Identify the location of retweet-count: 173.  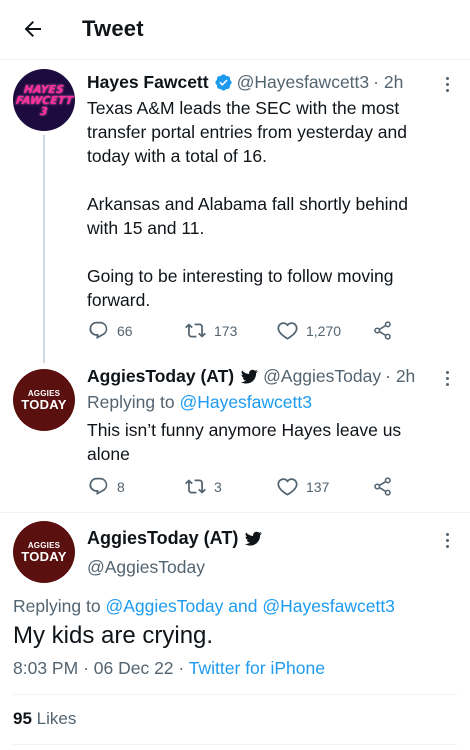
(226, 330).